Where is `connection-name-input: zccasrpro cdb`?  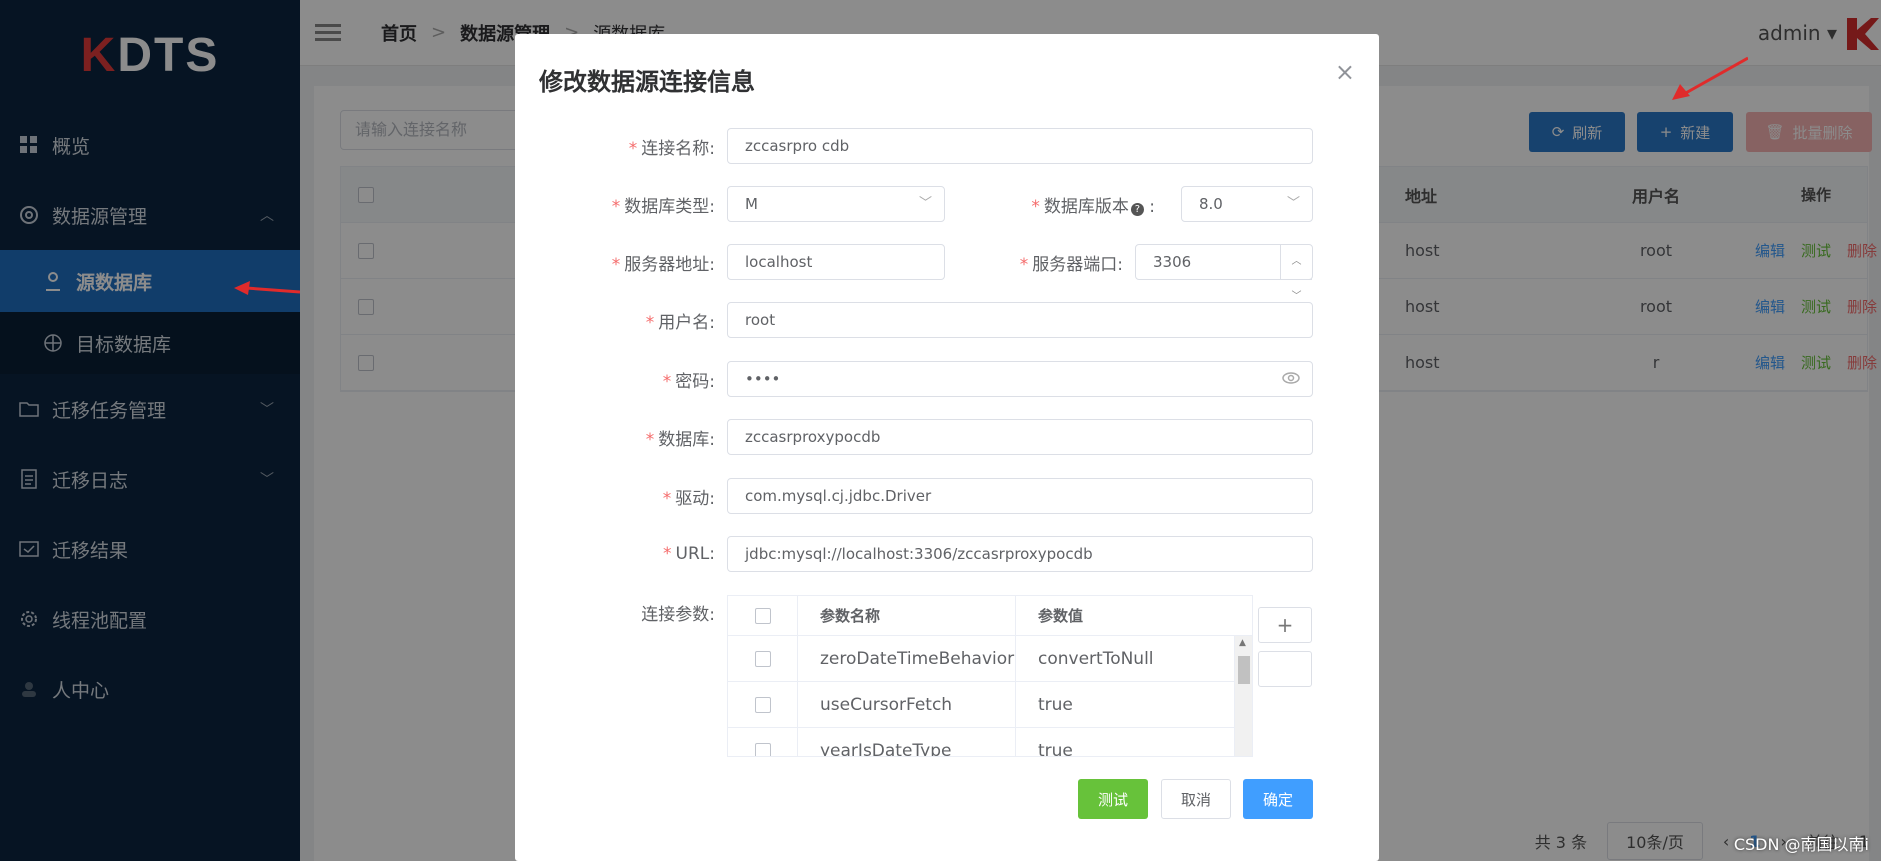 connection-name-input: zccasrpro cdb is located at coordinates (1020, 146).